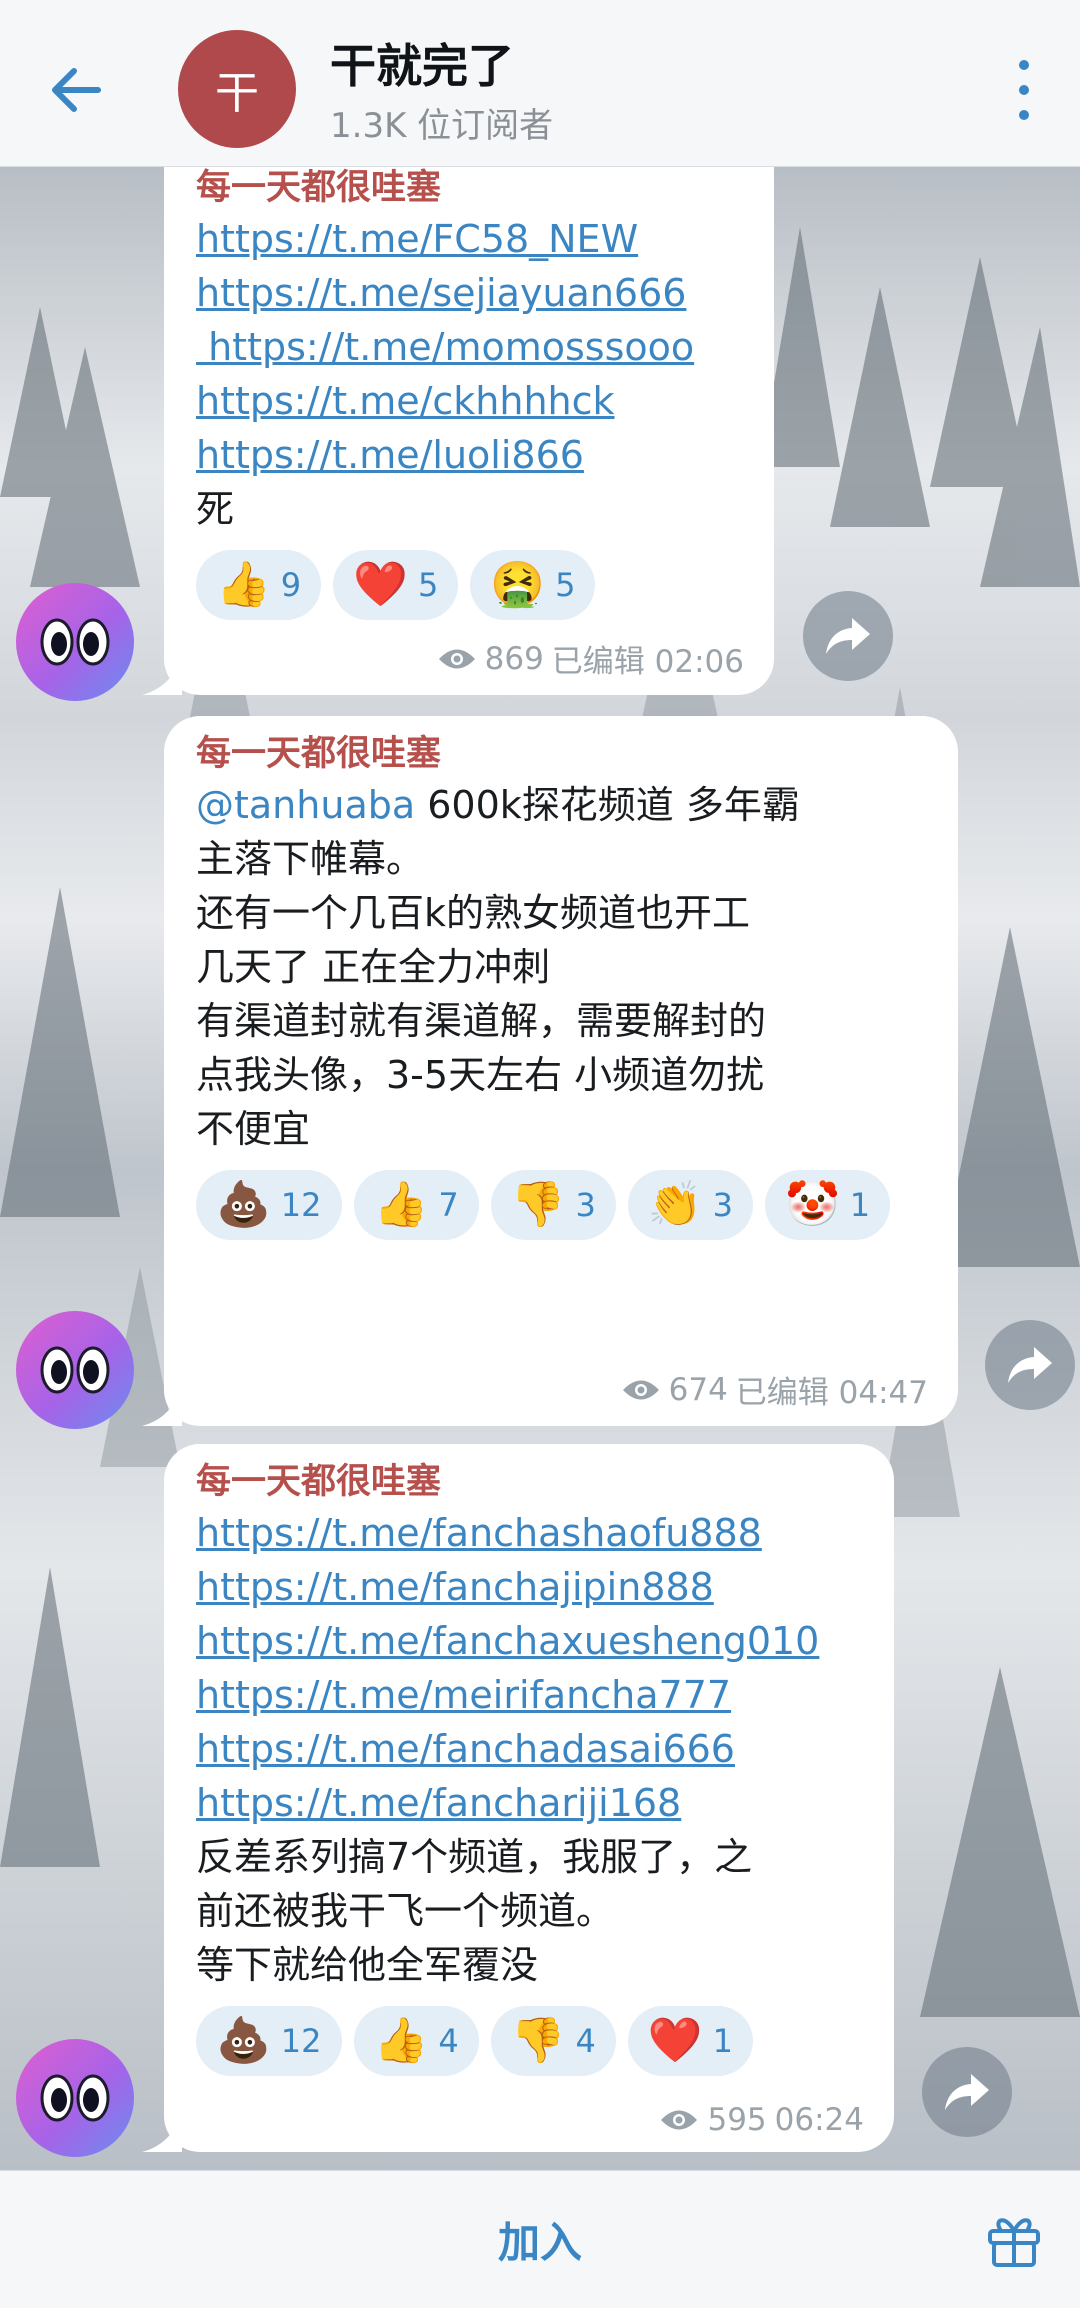 The width and height of the screenshot is (1080, 2308). I want to click on reaction-heart: ❤️ 5, so click(396, 585).